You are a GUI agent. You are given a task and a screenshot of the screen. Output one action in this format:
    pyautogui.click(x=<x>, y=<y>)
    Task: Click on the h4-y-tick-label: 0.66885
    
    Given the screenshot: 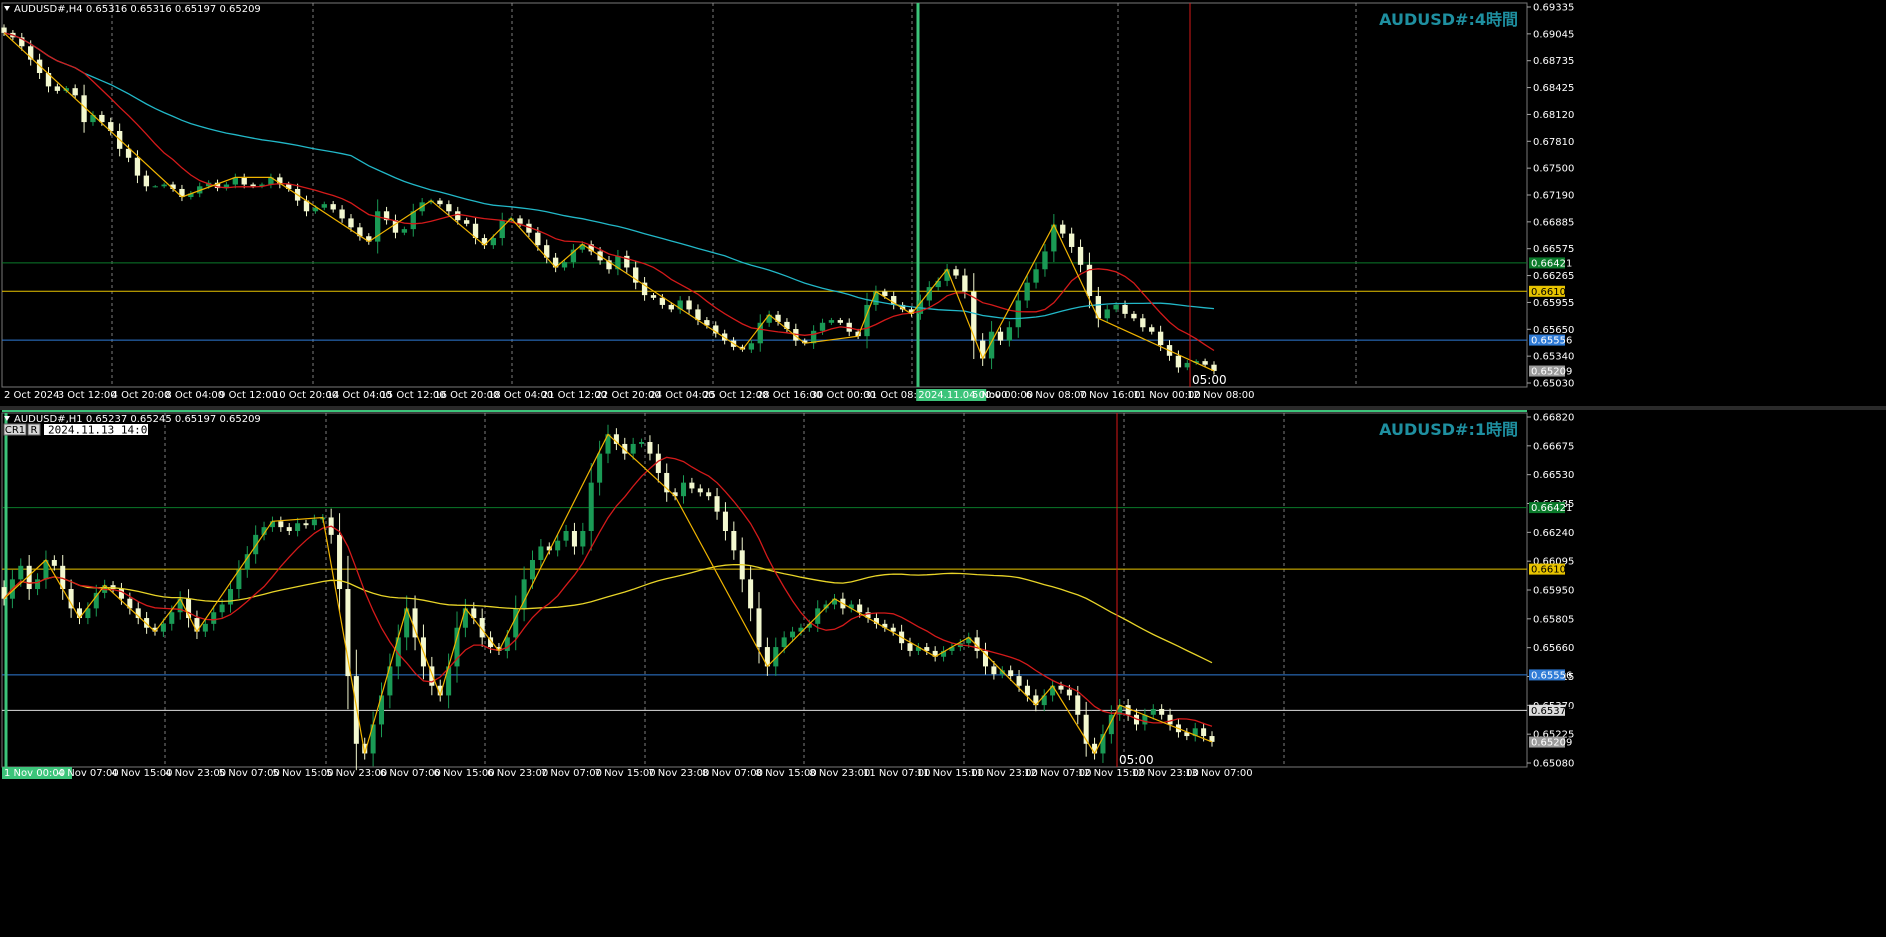 What is the action you would take?
    pyautogui.click(x=1553, y=222)
    